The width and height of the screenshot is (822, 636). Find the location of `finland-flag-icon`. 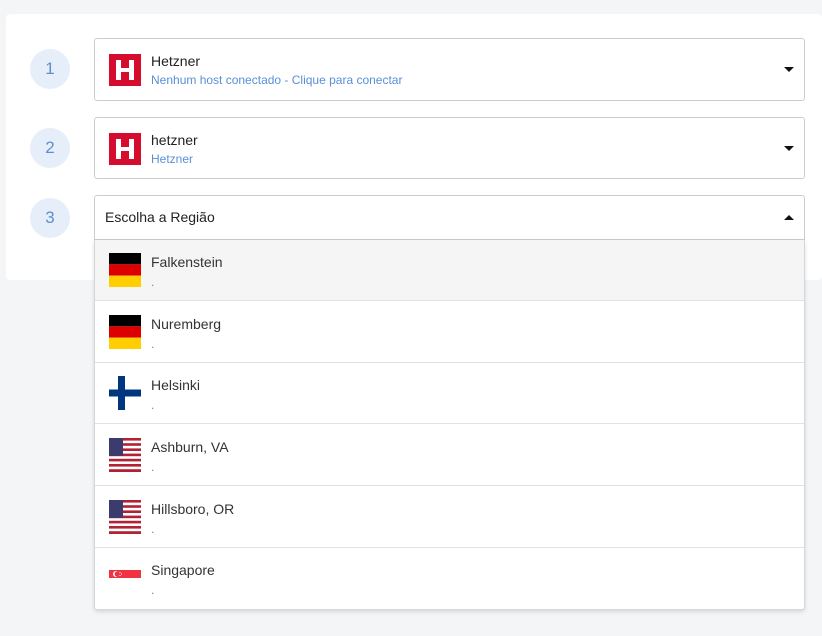

finland-flag-icon is located at coordinates (125, 393).